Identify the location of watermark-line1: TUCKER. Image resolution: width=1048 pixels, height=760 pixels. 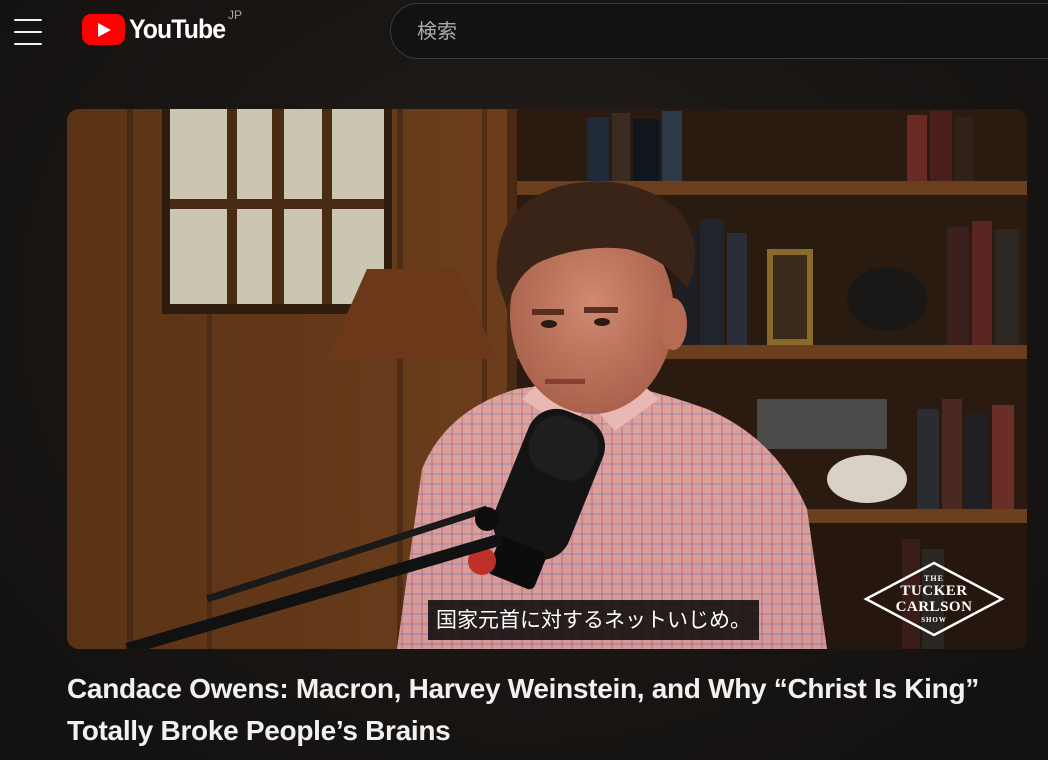
(934, 591).